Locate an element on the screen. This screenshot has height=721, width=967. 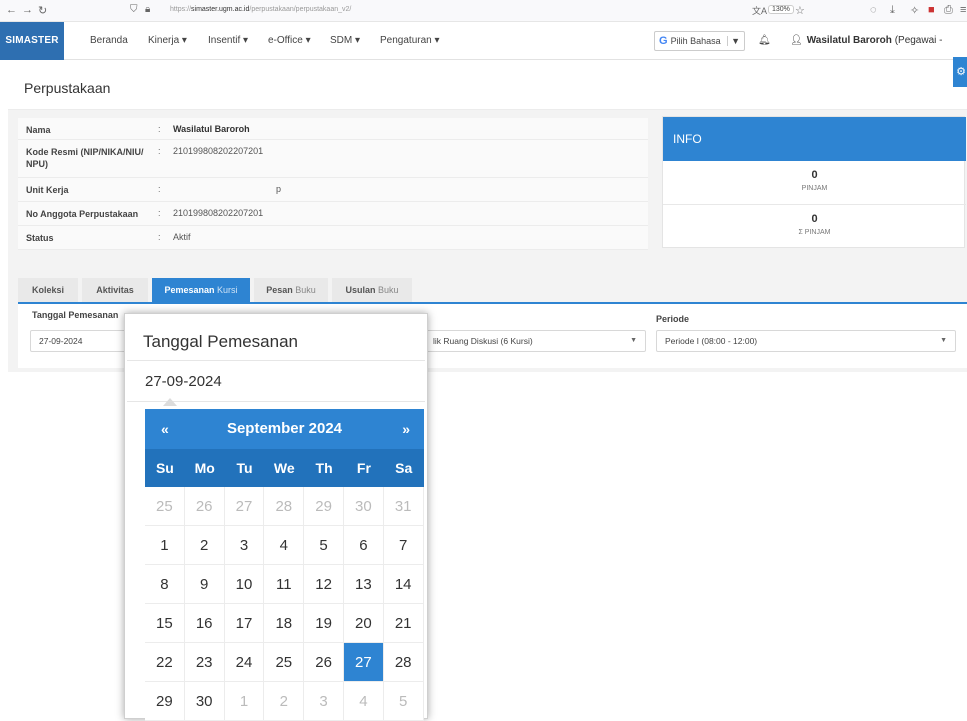
tab-pesan-buku: Pesan Buku is located at coordinates (291, 290).